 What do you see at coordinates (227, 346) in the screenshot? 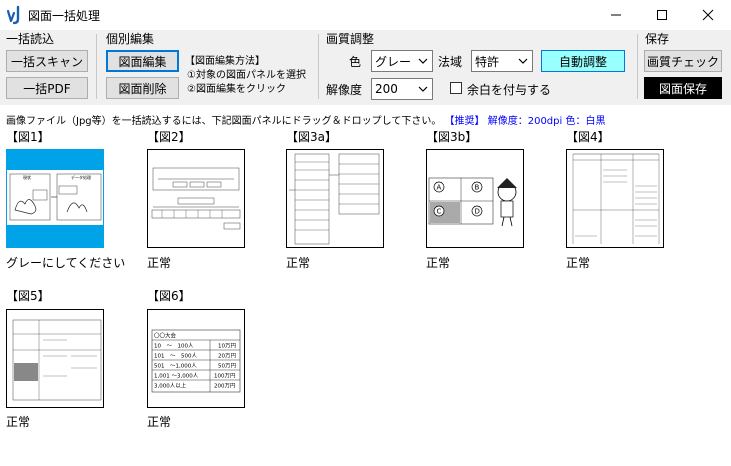
I see `fig6-table-cell: 10万円` at bounding box center [227, 346].